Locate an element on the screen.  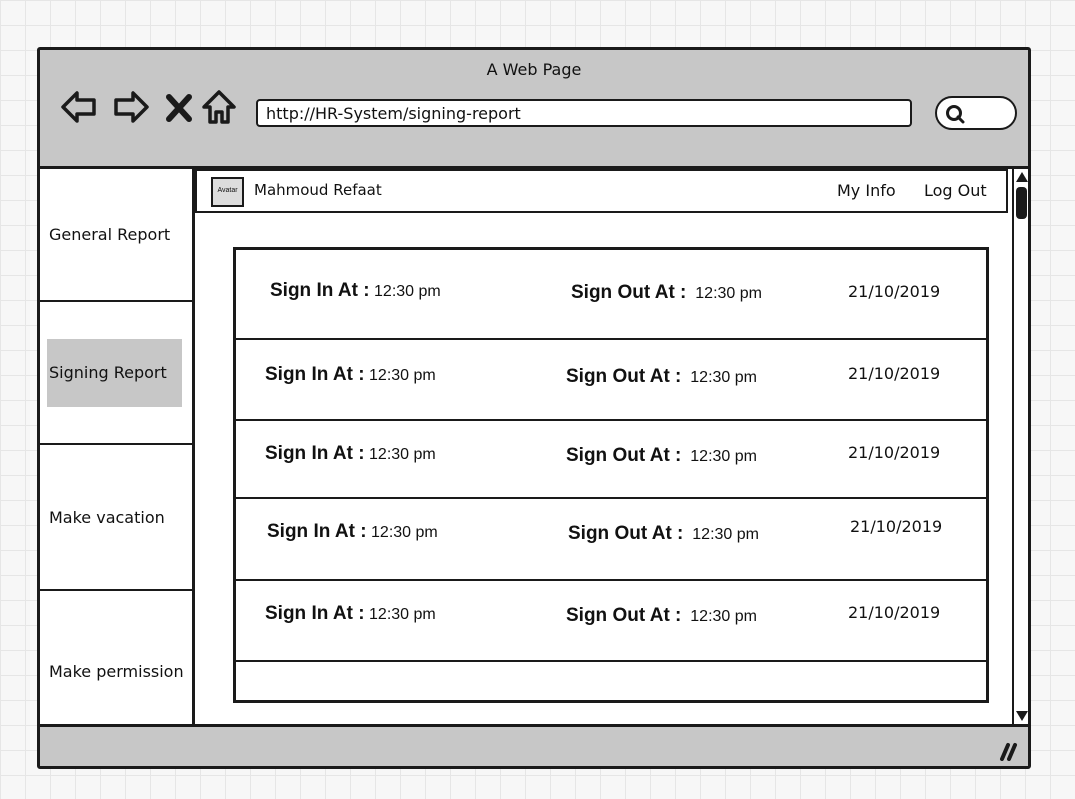
back-arrow-icon is located at coordinates (79, 107).